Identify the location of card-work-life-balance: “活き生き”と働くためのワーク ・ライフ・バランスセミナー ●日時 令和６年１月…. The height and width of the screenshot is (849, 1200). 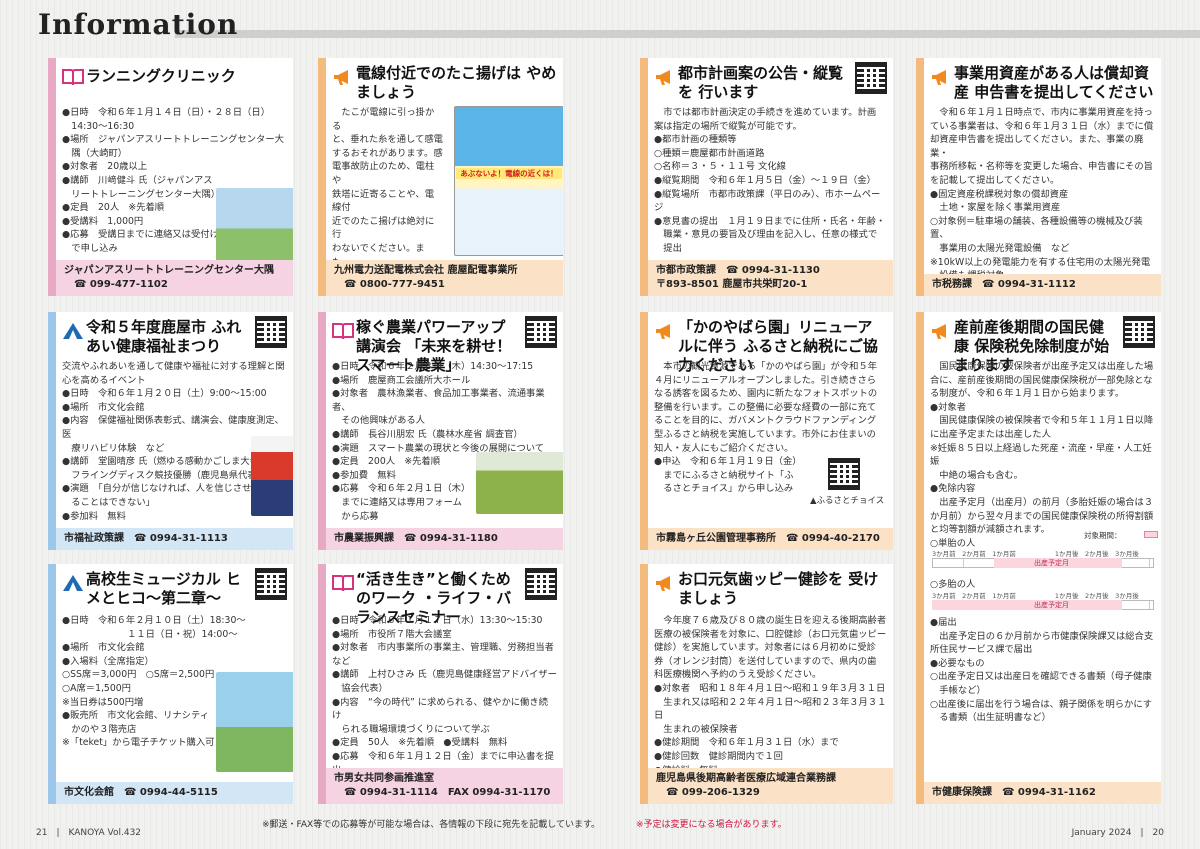
(440, 684).